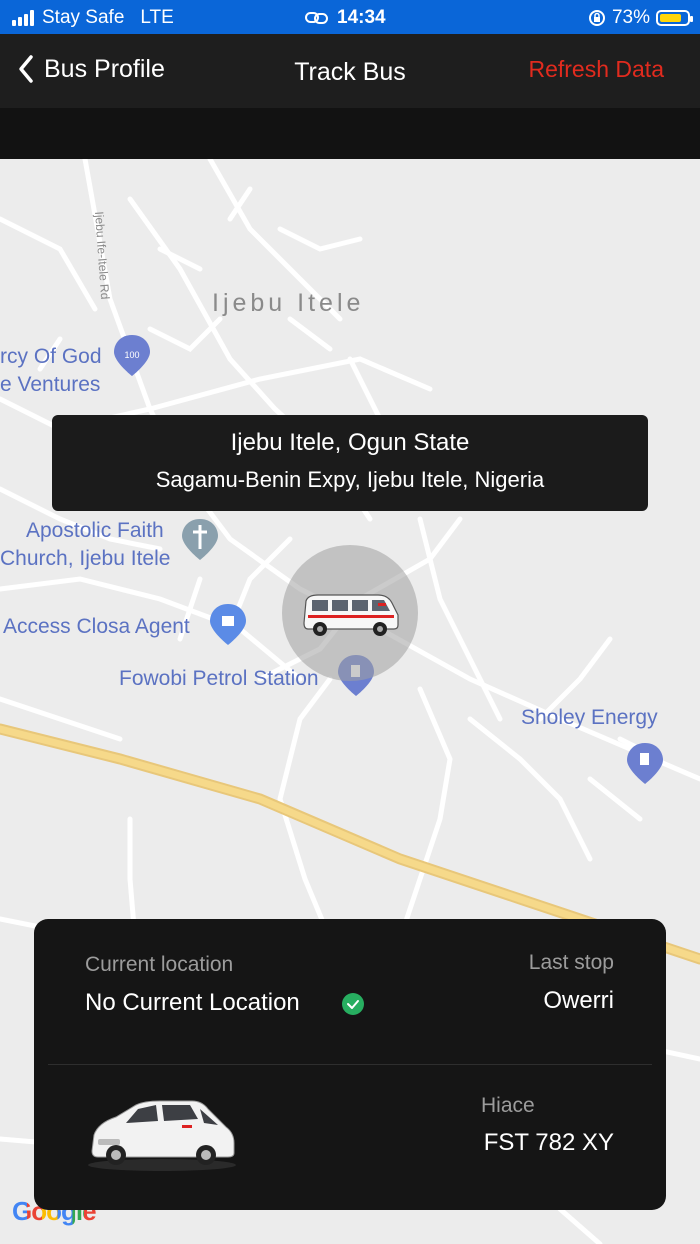 This screenshot has width=700, height=1244. What do you see at coordinates (350, 71) in the screenshot?
I see `navigation-bar: Bus Profile Track Bus Refresh Data` at bounding box center [350, 71].